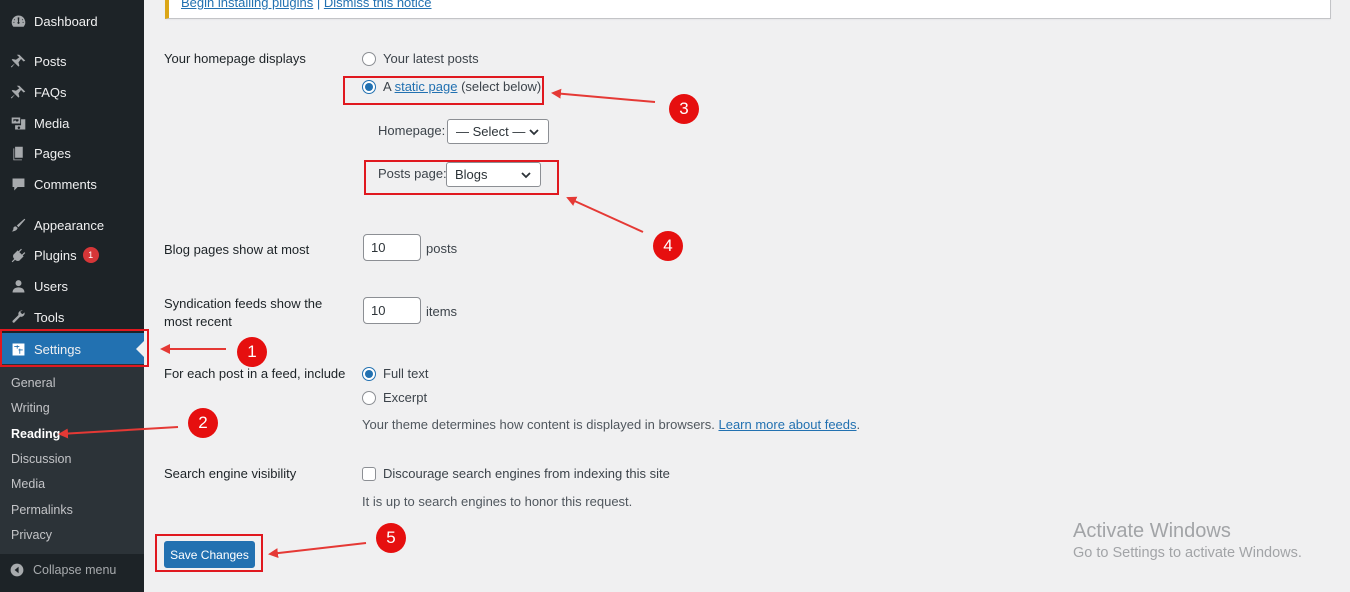 This screenshot has width=1350, height=592. Describe the element at coordinates (33, 383) in the screenshot. I see `submenu-item-general: General` at that location.